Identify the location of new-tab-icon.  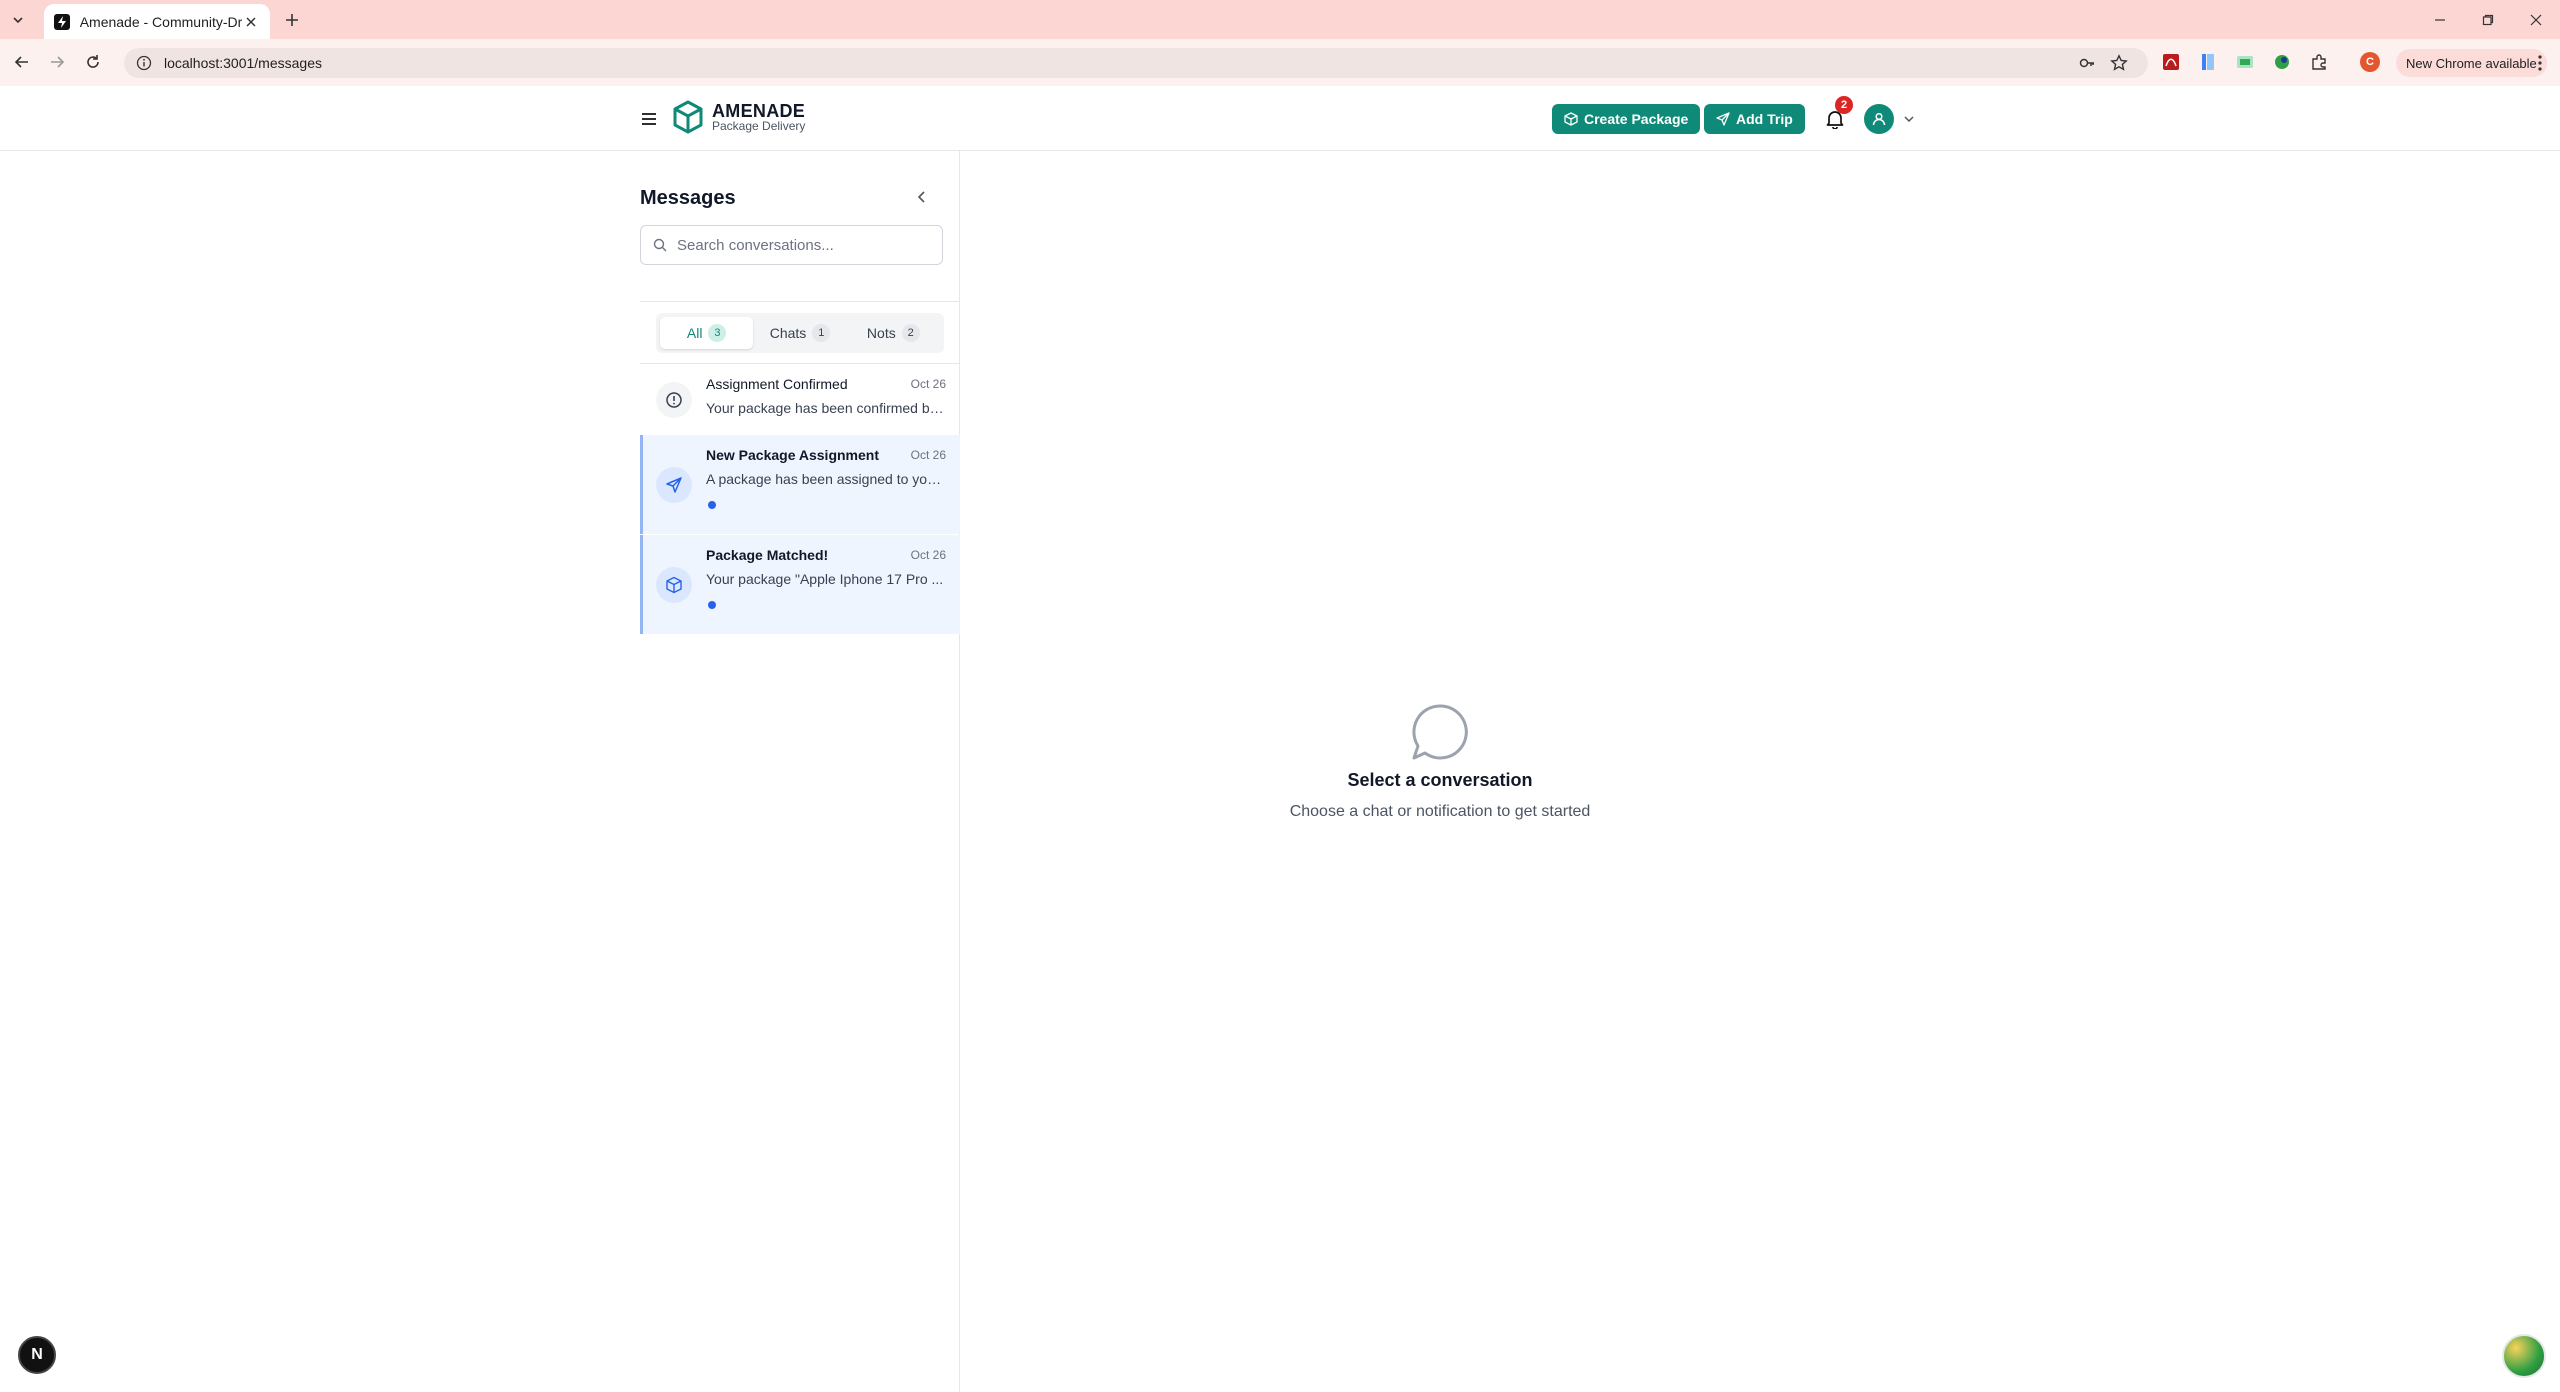
(292, 20).